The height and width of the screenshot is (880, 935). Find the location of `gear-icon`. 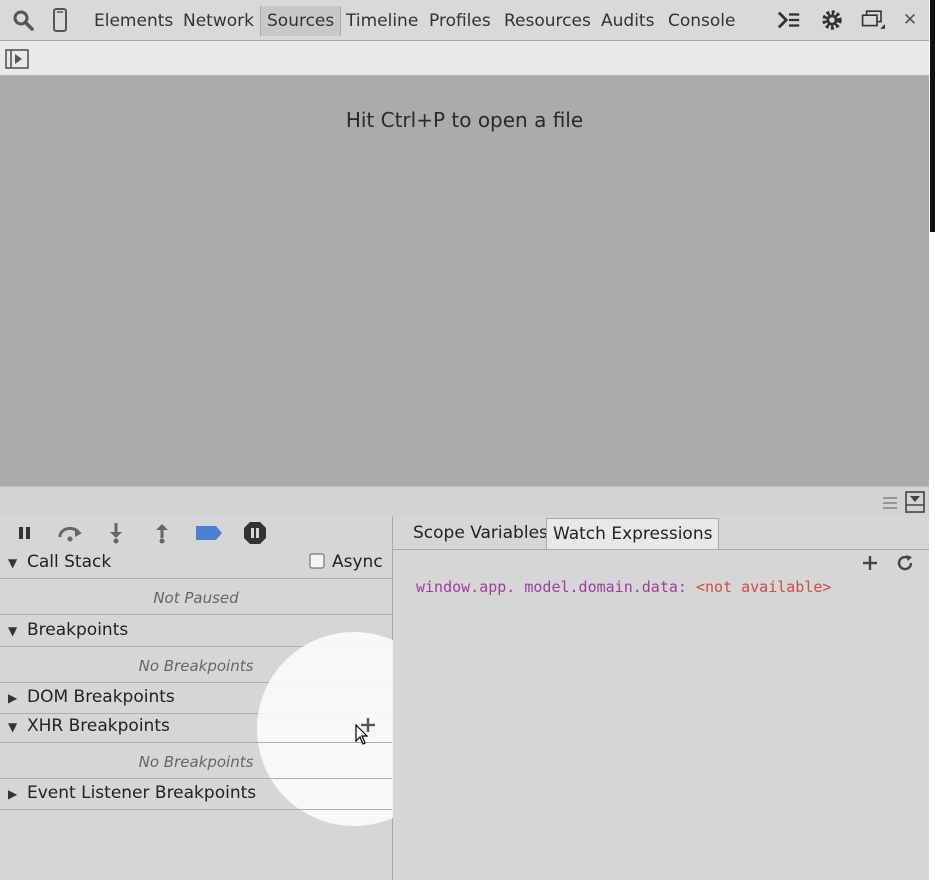

gear-icon is located at coordinates (832, 20).